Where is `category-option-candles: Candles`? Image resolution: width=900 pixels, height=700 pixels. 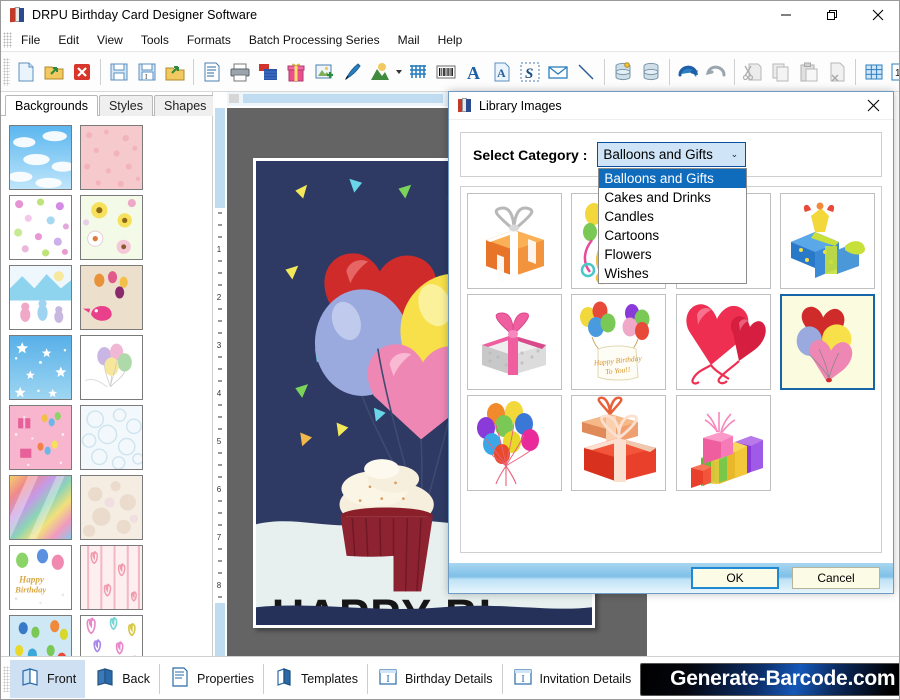
category-option-candles: Candles is located at coordinates (672, 216).